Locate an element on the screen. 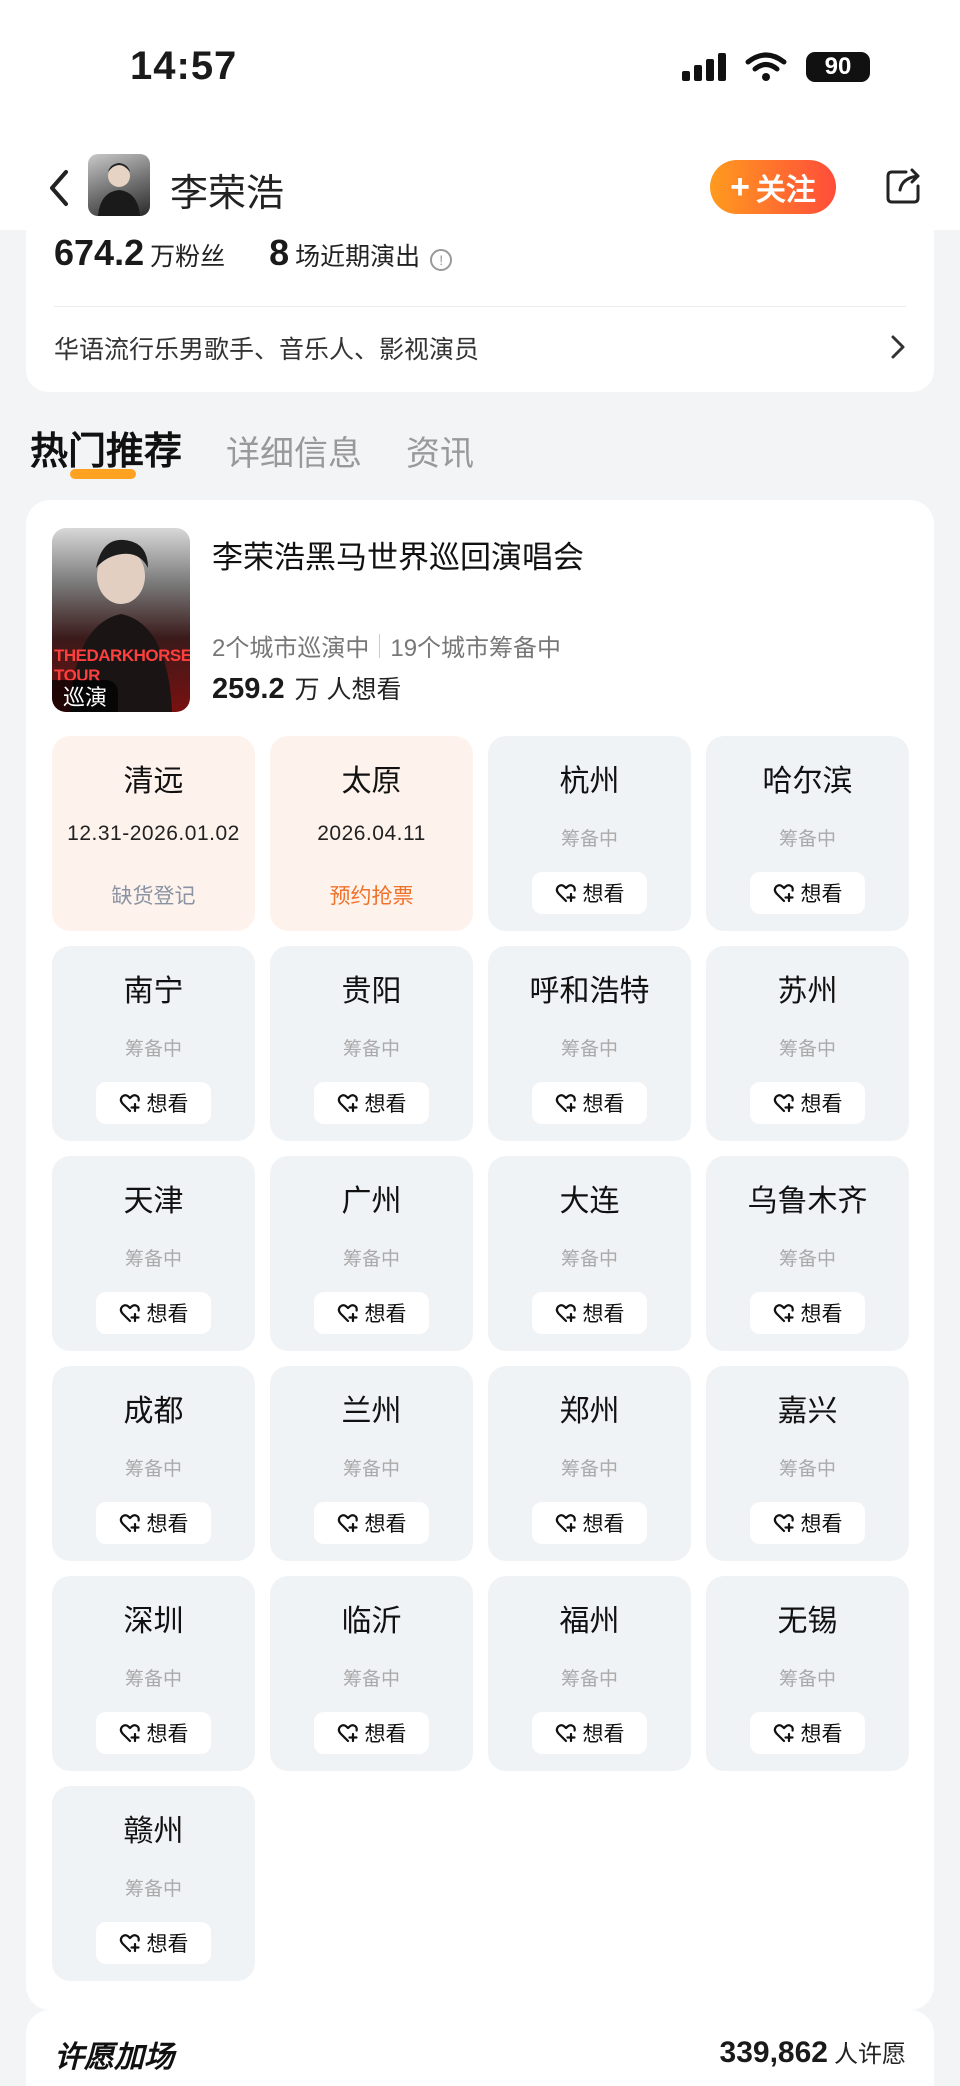 This screenshot has height=2086, width=960. city-action: 缺货登记 is located at coordinates (153, 895).